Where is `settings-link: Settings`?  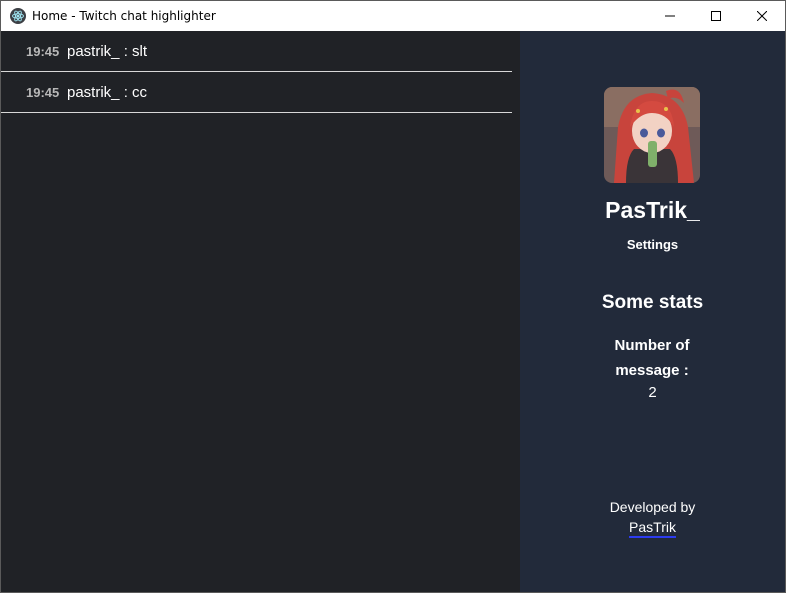
settings-link: Settings is located at coordinates (652, 244).